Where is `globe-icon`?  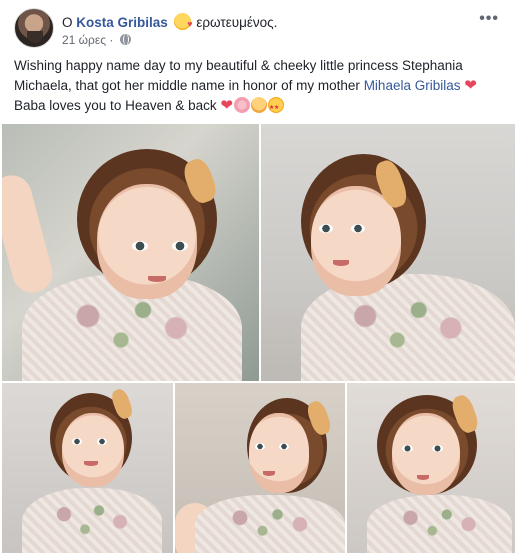 globe-icon is located at coordinates (125, 39).